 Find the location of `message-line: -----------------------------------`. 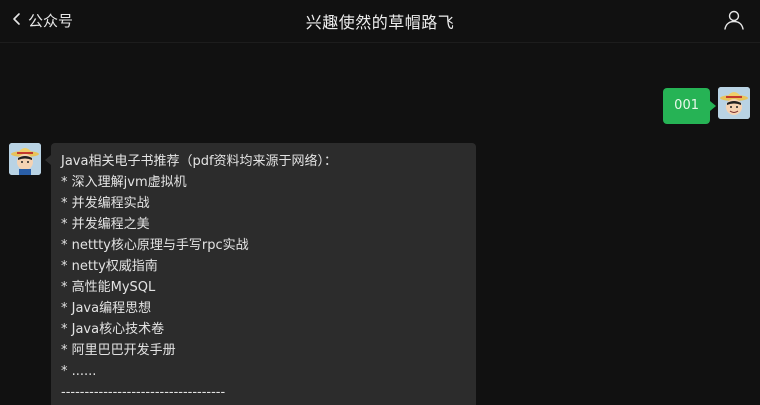

message-line: ----------------------------------- is located at coordinates (143, 392).